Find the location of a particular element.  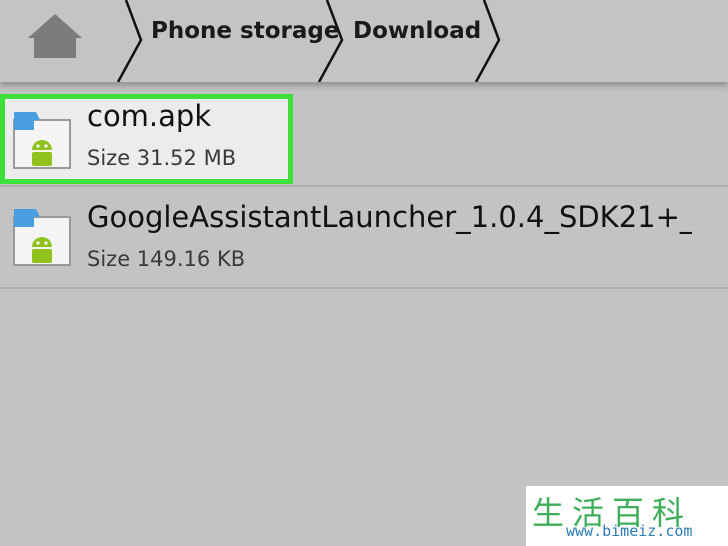

watermark: 生活百科 www.bimeiz.com is located at coordinates (627, 516).